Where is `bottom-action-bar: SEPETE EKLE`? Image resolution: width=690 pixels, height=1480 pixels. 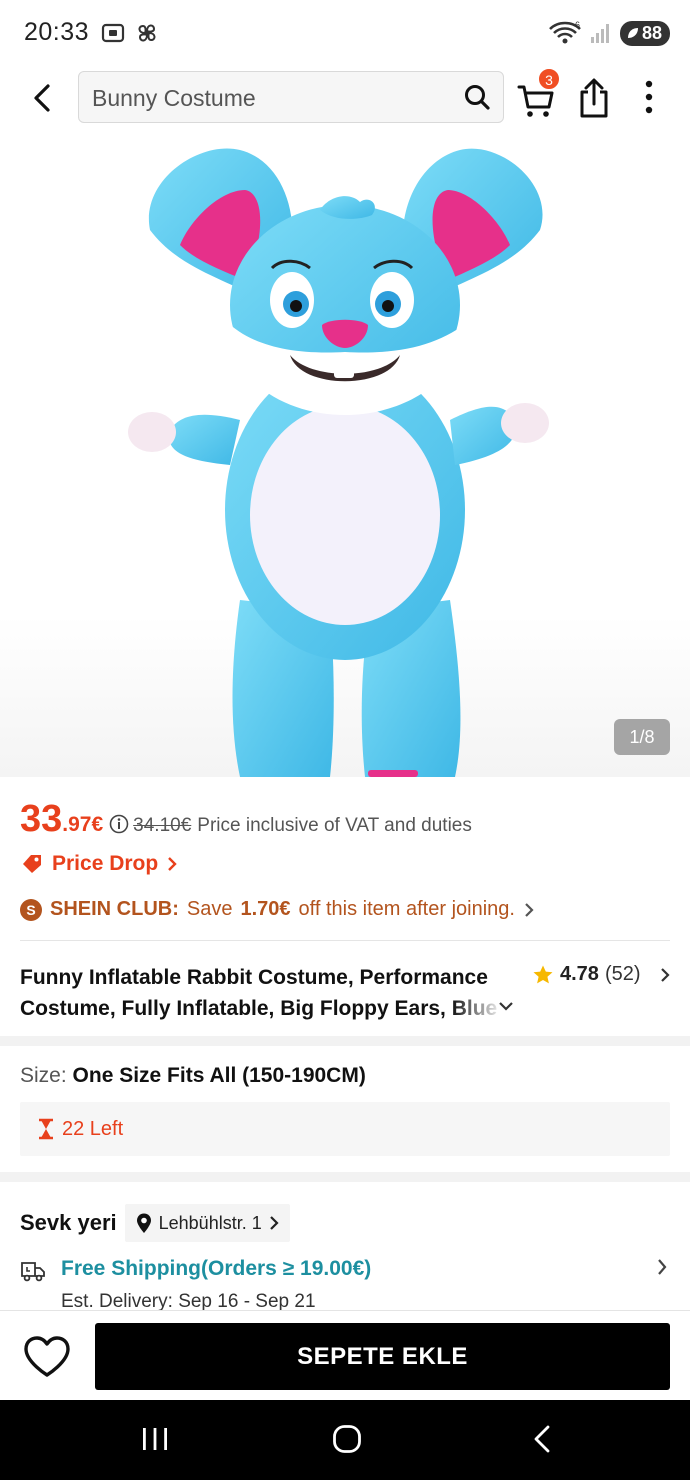 bottom-action-bar: SEPETE EKLE is located at coordinates (345, 1355).